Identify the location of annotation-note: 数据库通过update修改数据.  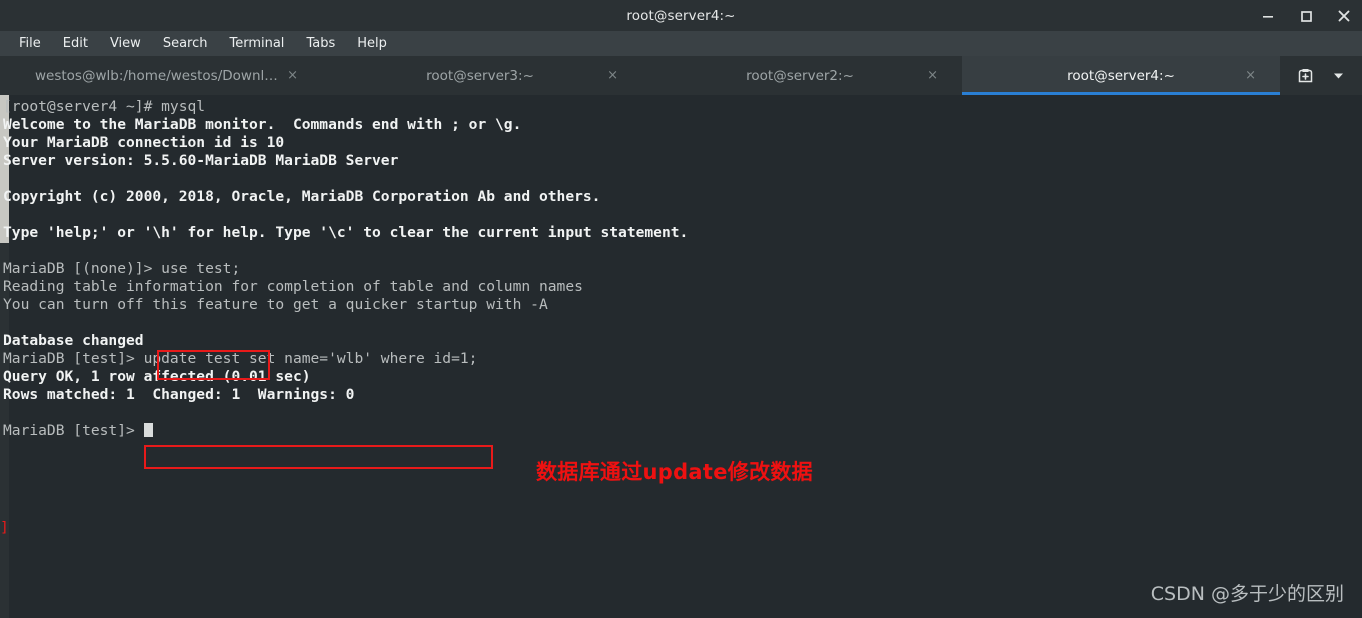
(674, 472).